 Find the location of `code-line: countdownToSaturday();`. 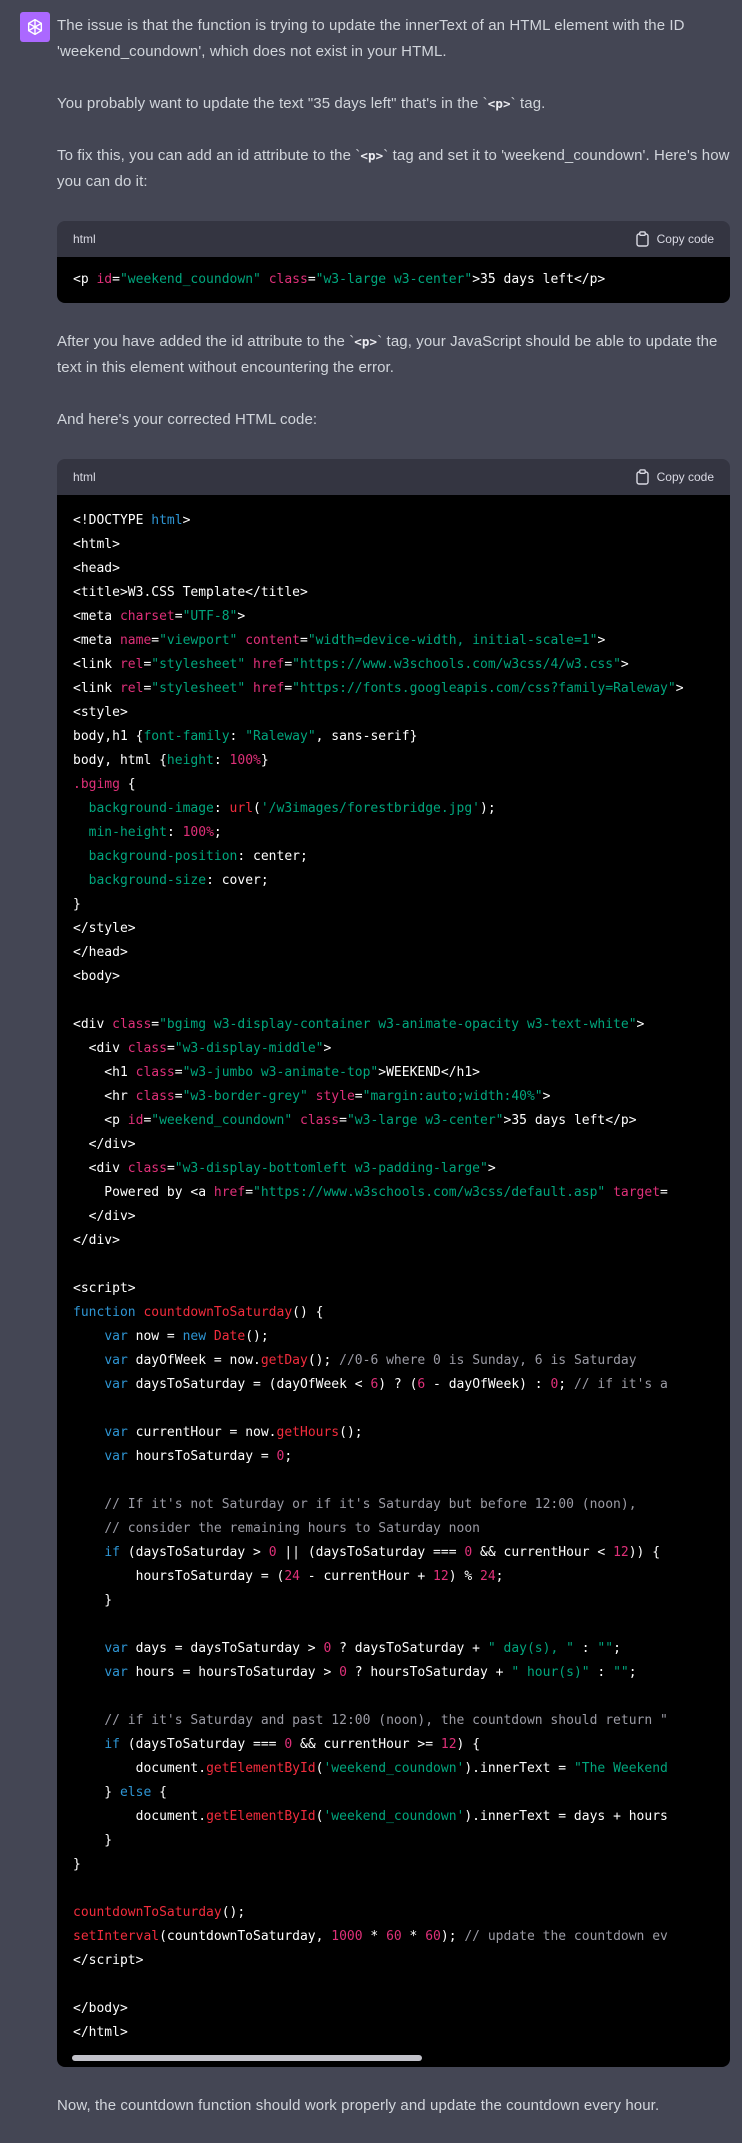

code-line: countdownToSaturday(); is located at coordinates (159, 1912).